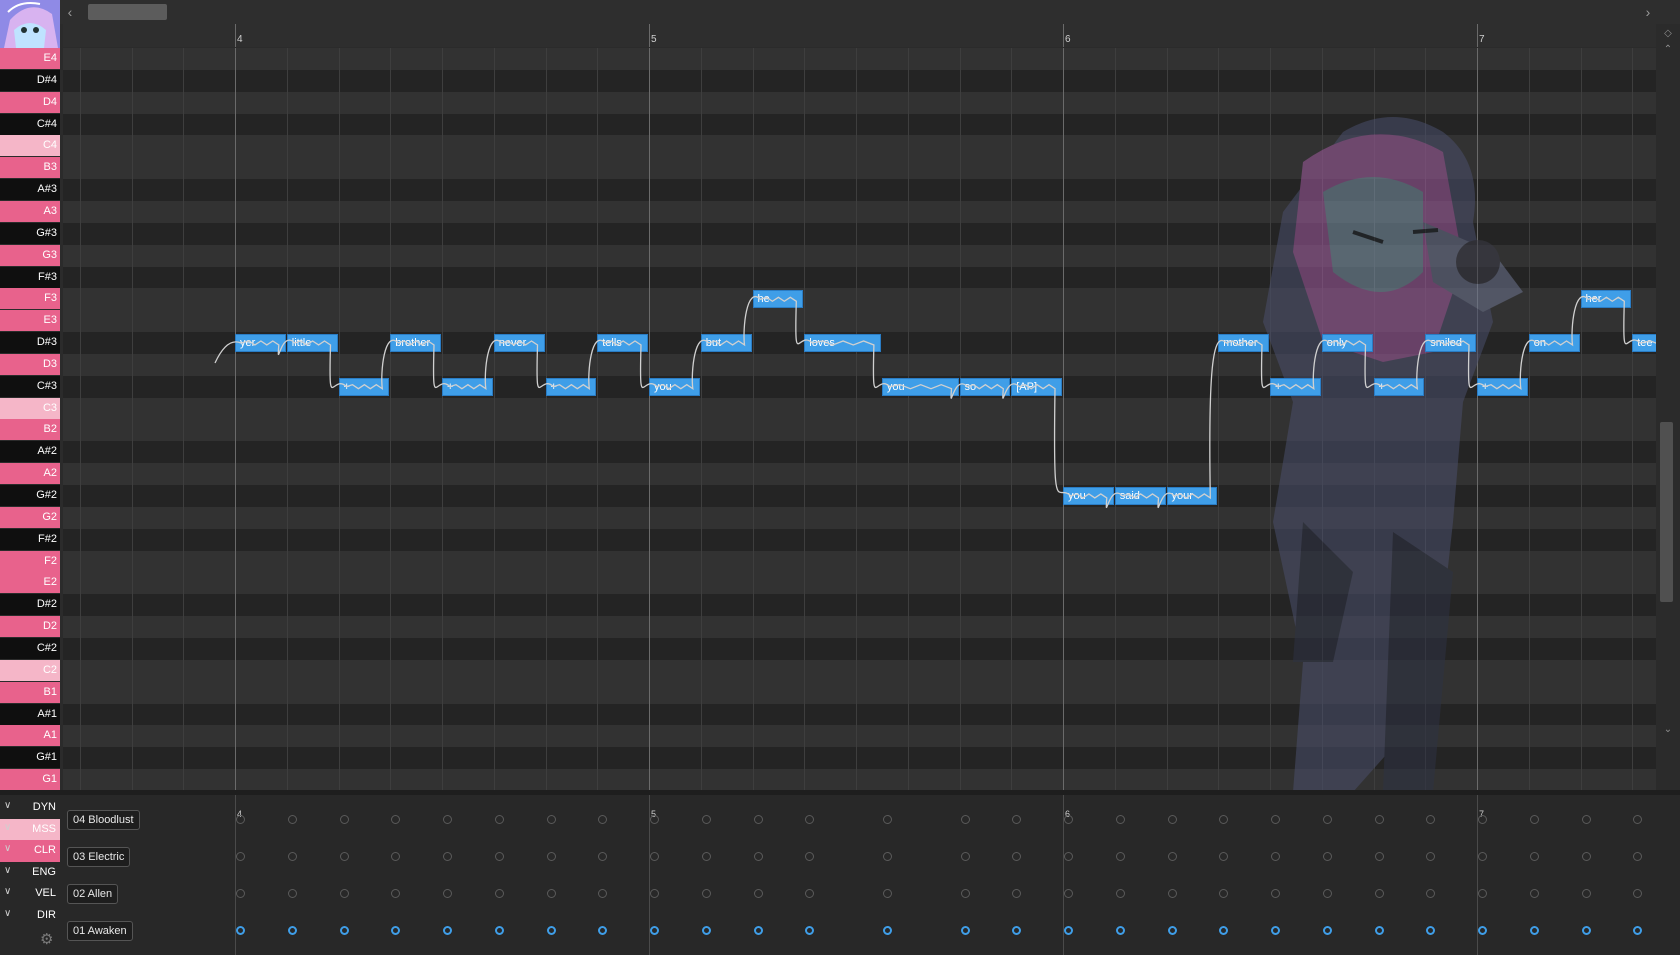 The height and width of the screenshot is (955, 1680). Describe the element at coordinates (30, 24) in the screenshot. I see `singer-avatar` at that location.